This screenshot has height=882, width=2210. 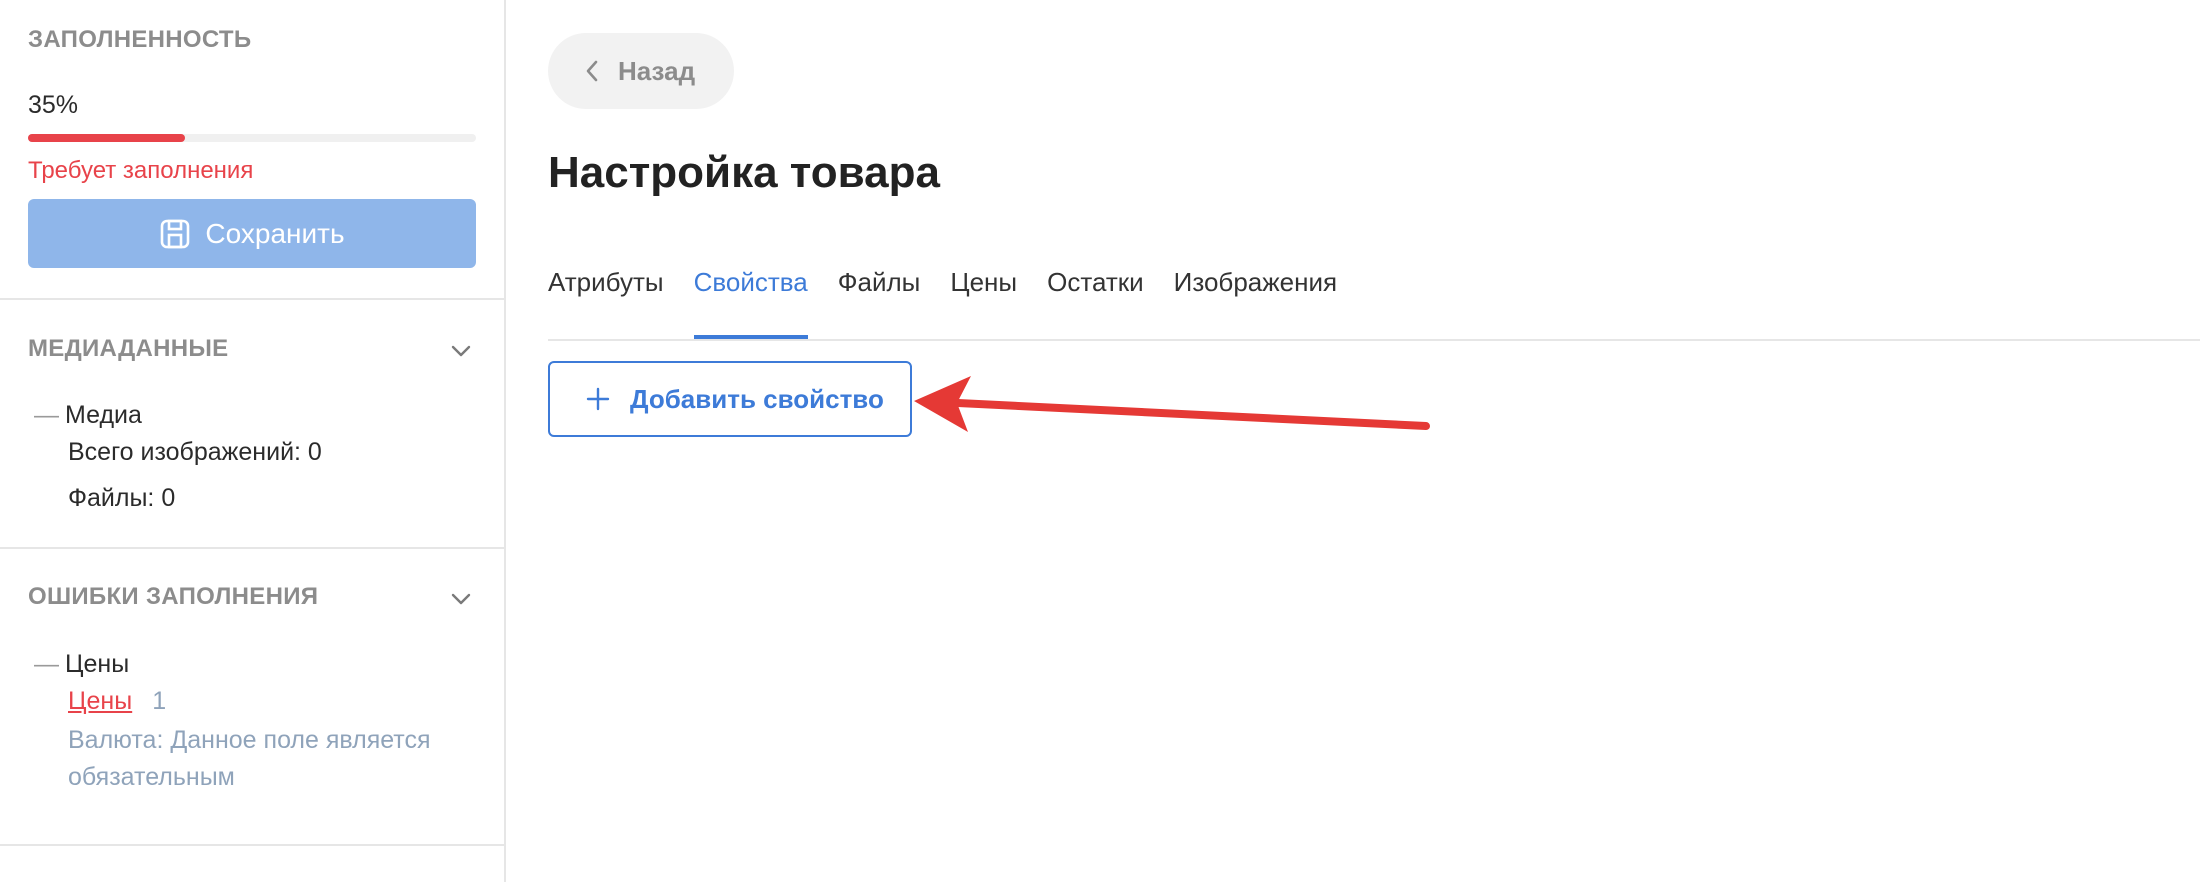 What do you see at coordinates (173, 596) in the screenshot?
I see `errors-section-title: Ошибки заполнения` at bounding box center [173, 596].